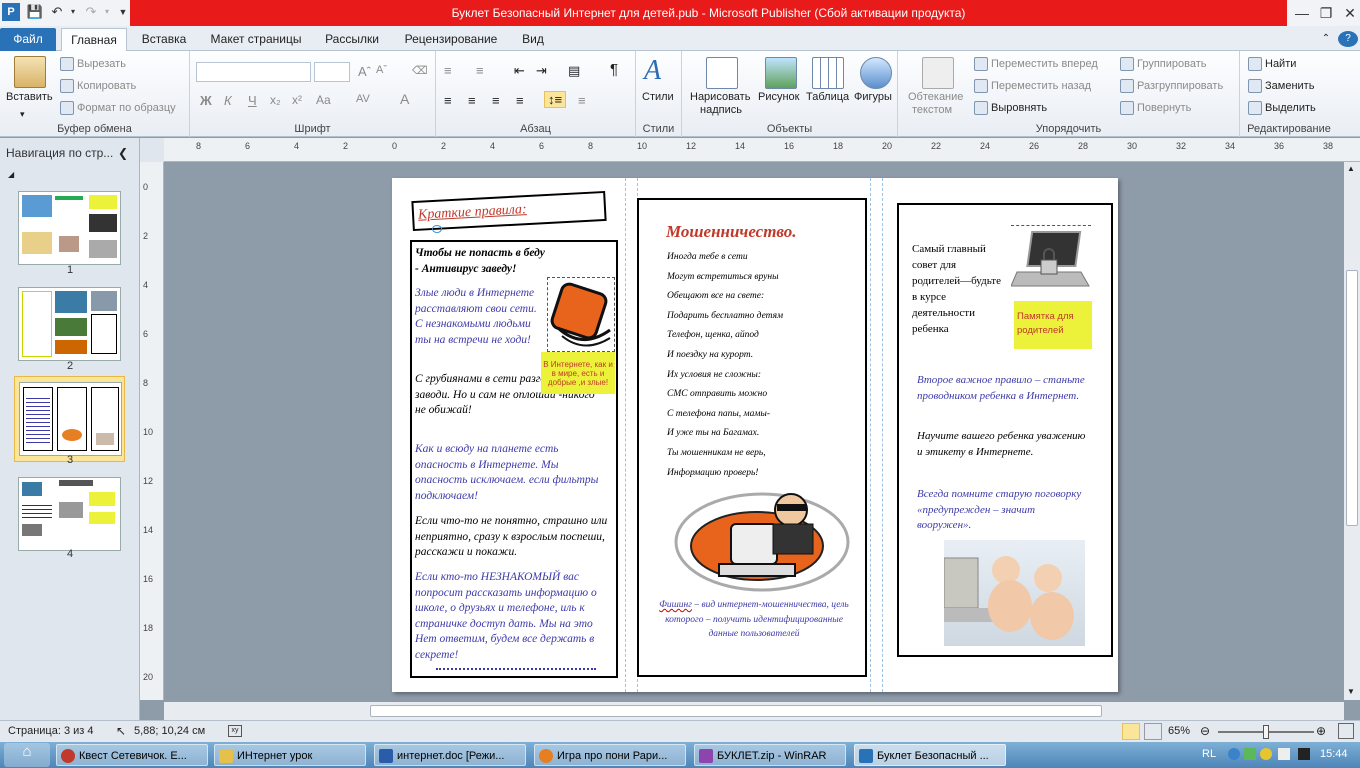  I want to click on draw-textbox-button: Нарисовать, so click(720, 97).